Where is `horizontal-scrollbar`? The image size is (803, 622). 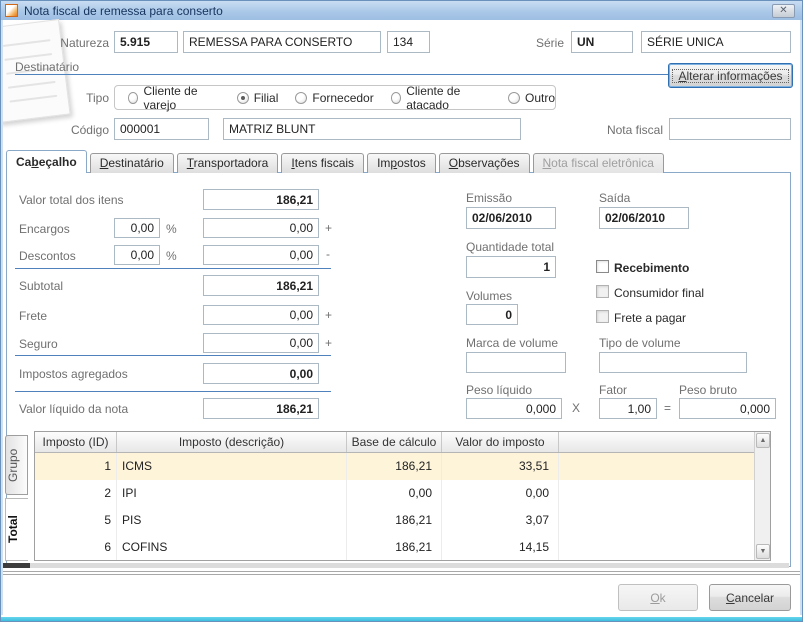
horizontal-scrollbar is located at coordinates (396, 565).